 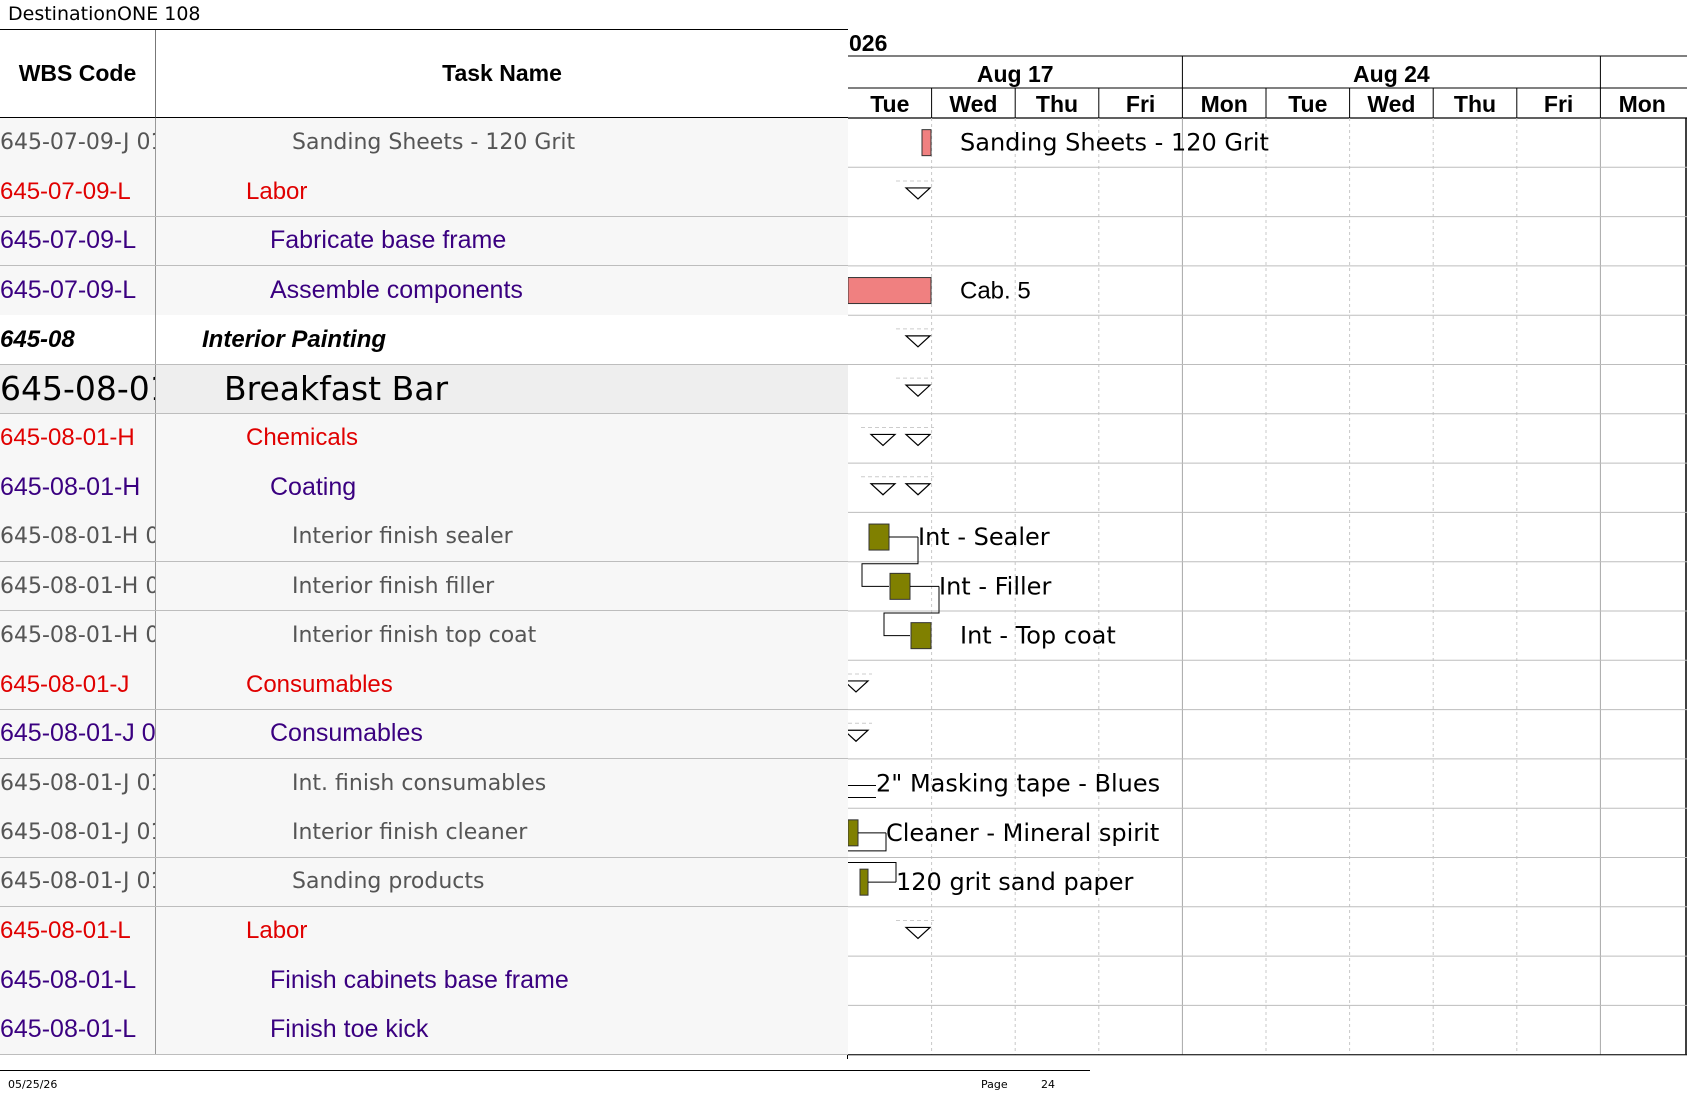 I want to click on bar-label-cleaner: Cleaner - Mineral spirit, so click(x=1022, y=833).